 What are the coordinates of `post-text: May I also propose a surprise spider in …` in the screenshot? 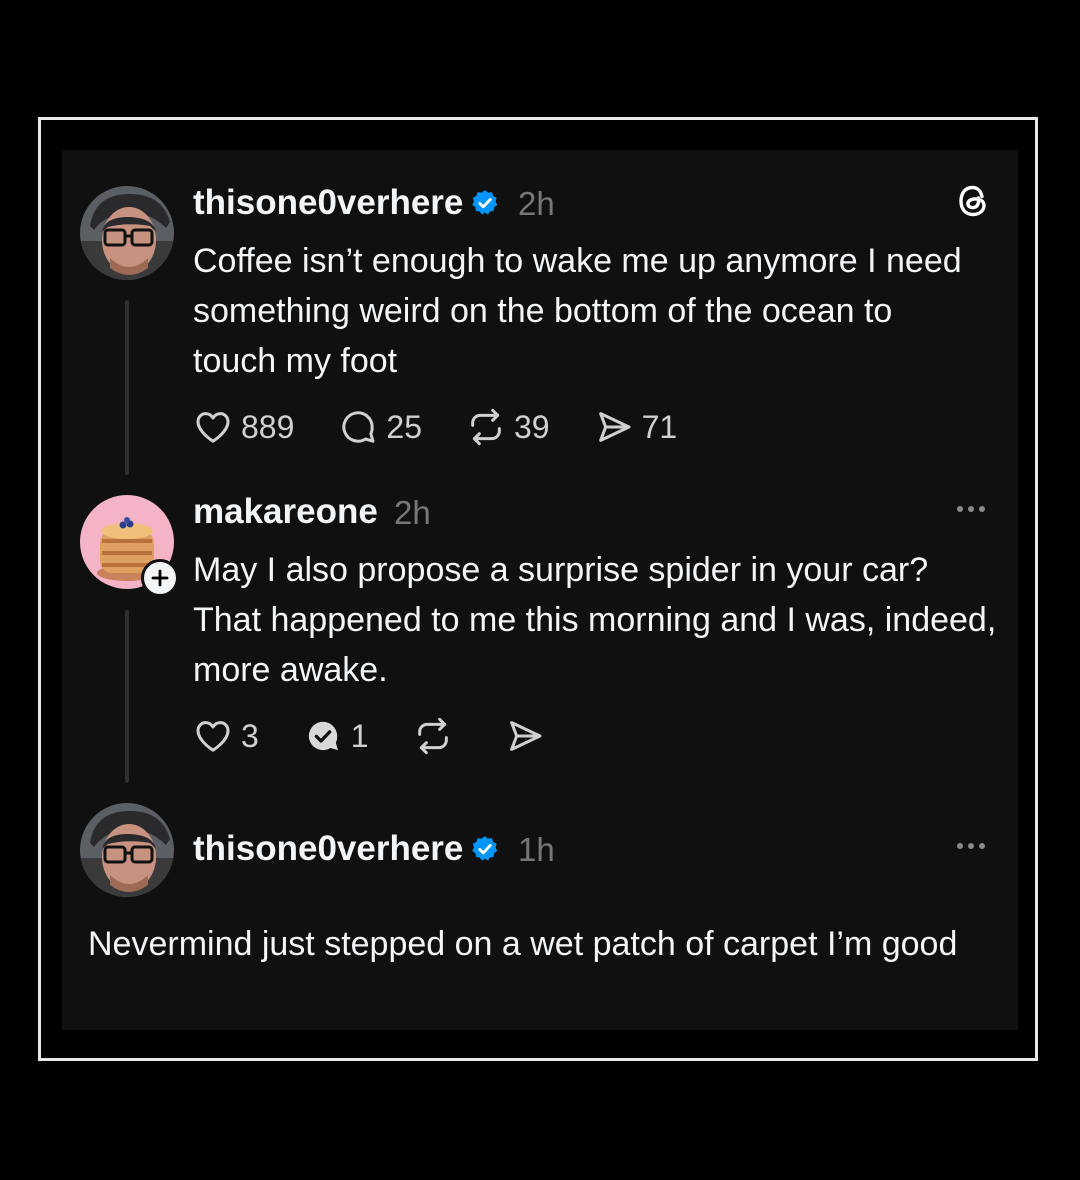 It's located at (595, 620).